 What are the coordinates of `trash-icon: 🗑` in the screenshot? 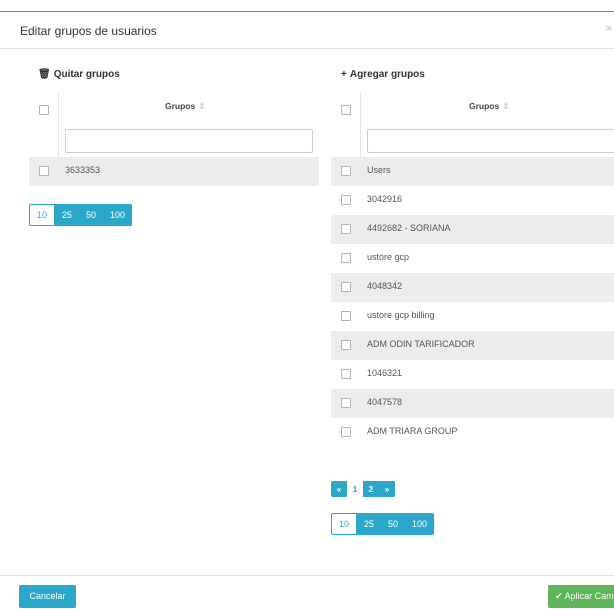 It's located at (44, 74).